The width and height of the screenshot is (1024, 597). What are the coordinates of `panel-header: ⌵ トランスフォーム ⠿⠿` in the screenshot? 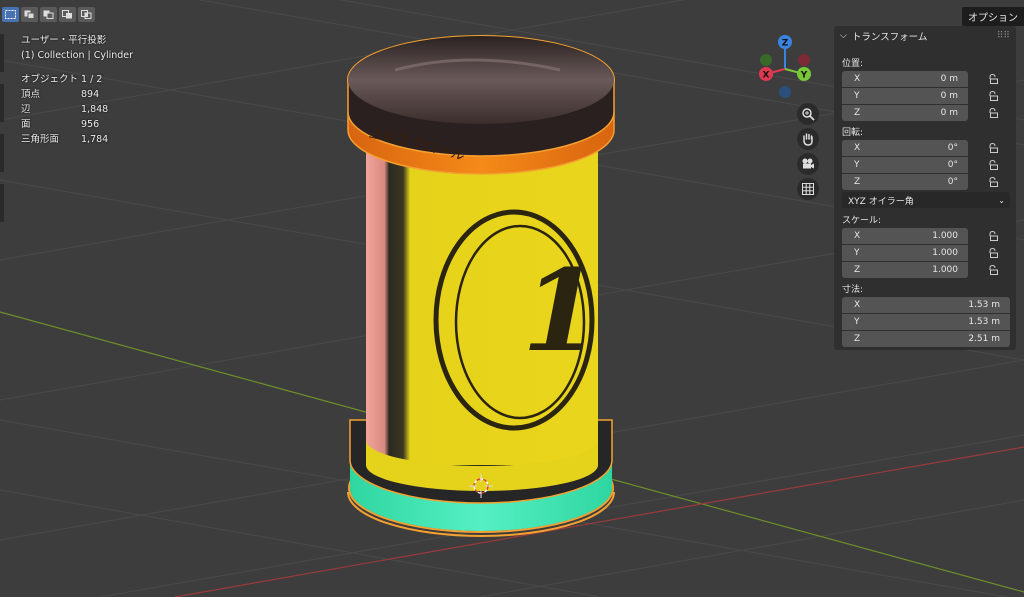 It's located at (925, 36).